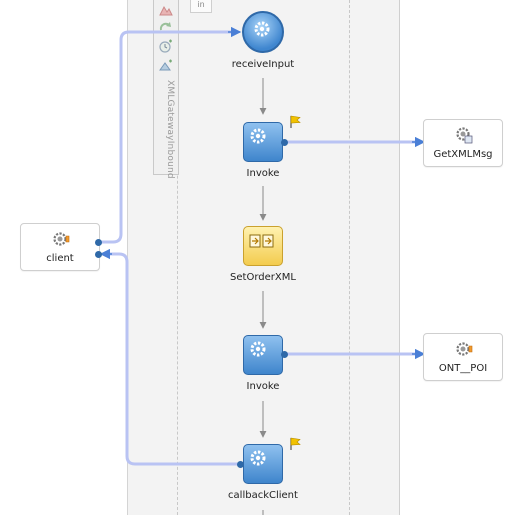  Describe the element at coordinates (60, 247) in the screenshot. I see `partner-link-client: client` at that location.